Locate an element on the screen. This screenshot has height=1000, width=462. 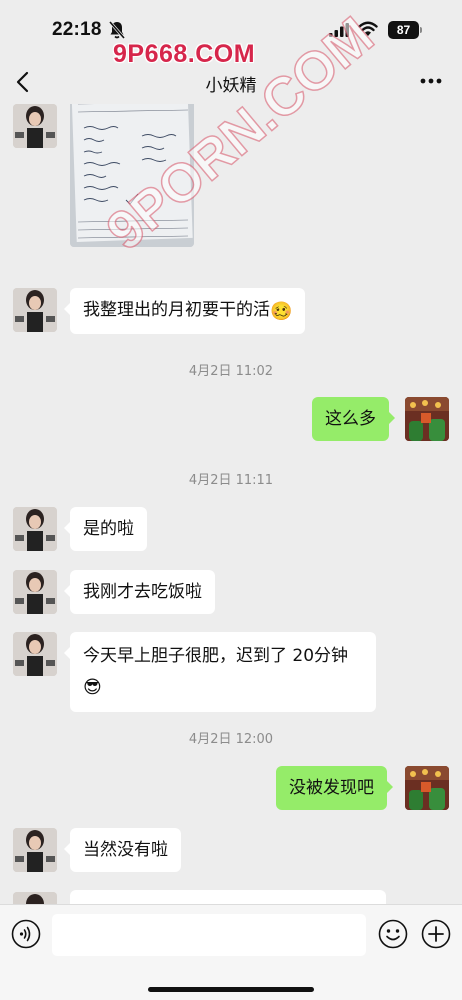
message-text: 是的啦 is located at coordinates (108, 529).